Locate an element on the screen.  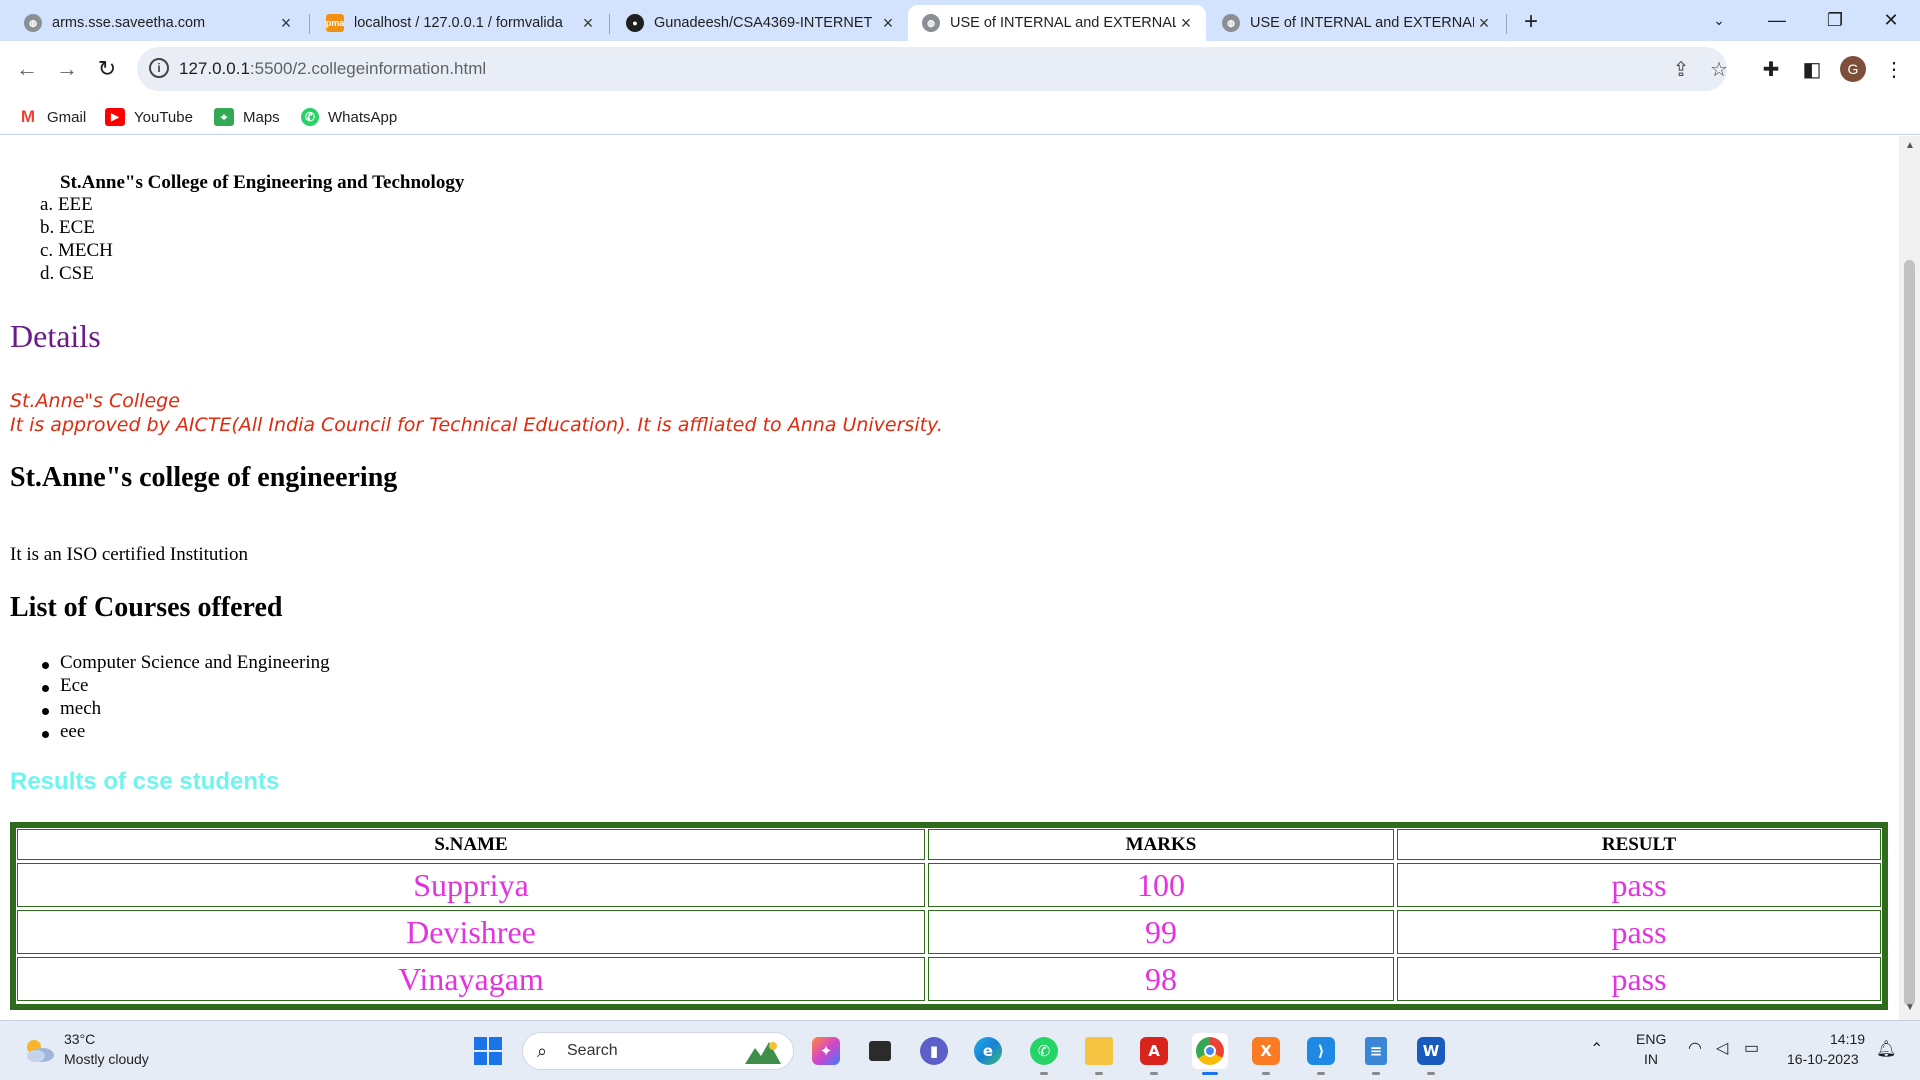
taskbar-task-view is located at coordinates (880, 1051).